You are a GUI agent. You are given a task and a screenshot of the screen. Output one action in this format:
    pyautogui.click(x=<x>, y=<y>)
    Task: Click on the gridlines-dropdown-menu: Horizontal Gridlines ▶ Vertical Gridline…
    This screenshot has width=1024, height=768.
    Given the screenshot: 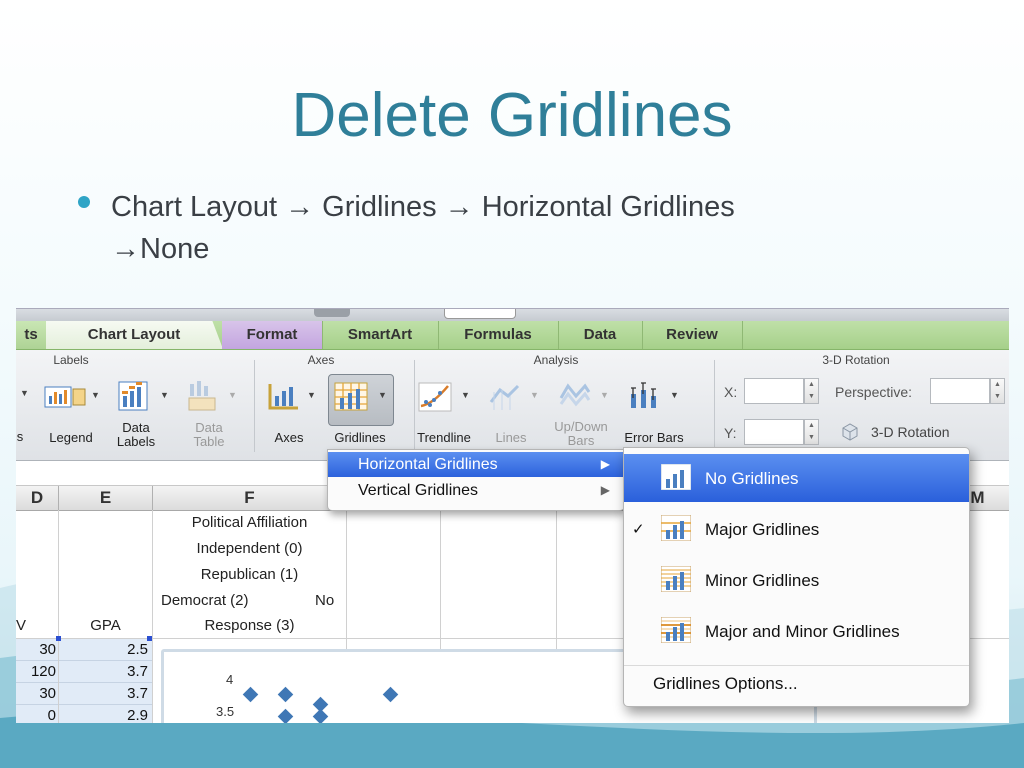 What is the action you would take?
    pyautogui.click(x=476, y=480)
    